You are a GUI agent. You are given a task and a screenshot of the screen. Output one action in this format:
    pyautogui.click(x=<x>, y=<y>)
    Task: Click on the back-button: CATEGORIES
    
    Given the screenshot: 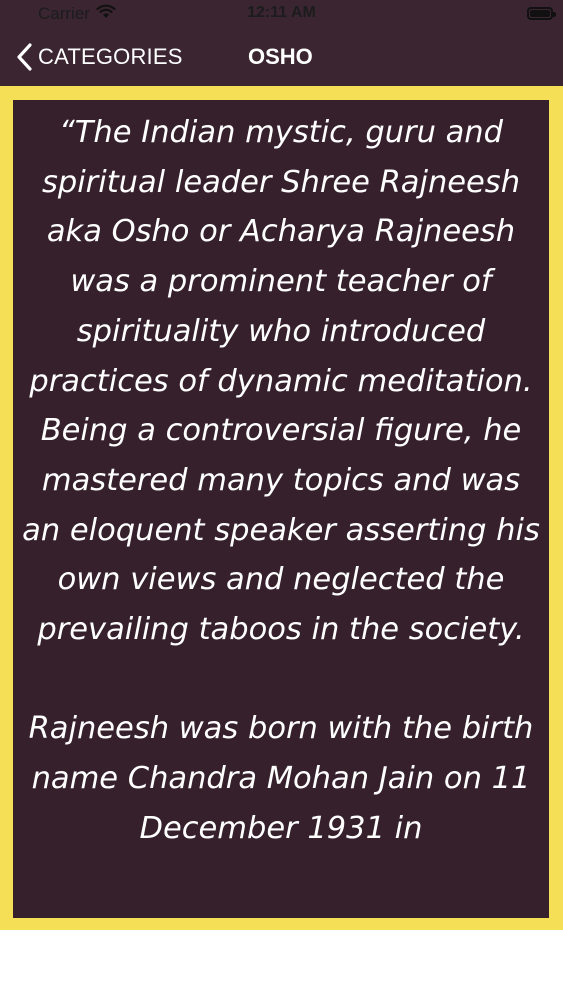 What is the action you would take?
    pyautogui.click(x=99, y=57)
    